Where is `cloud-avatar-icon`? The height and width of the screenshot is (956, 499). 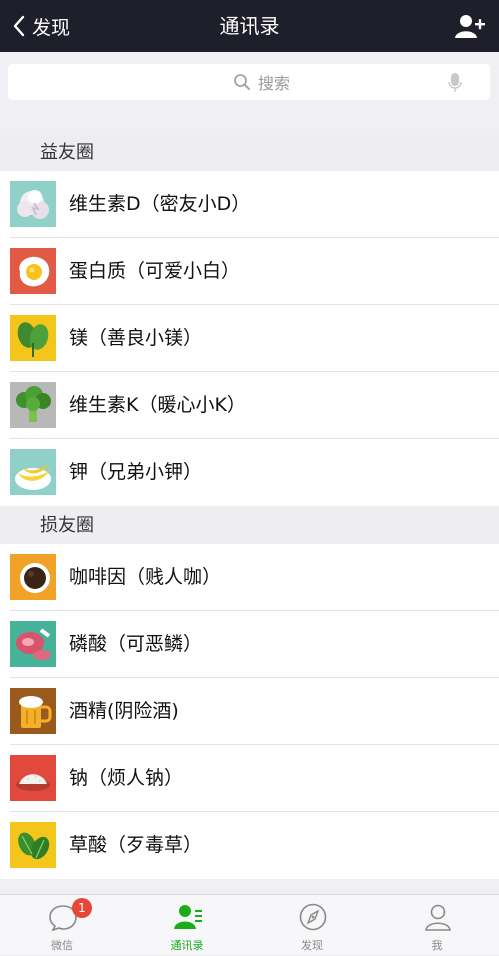
cloud-avatar-icon is located at coordinates (33, 204).